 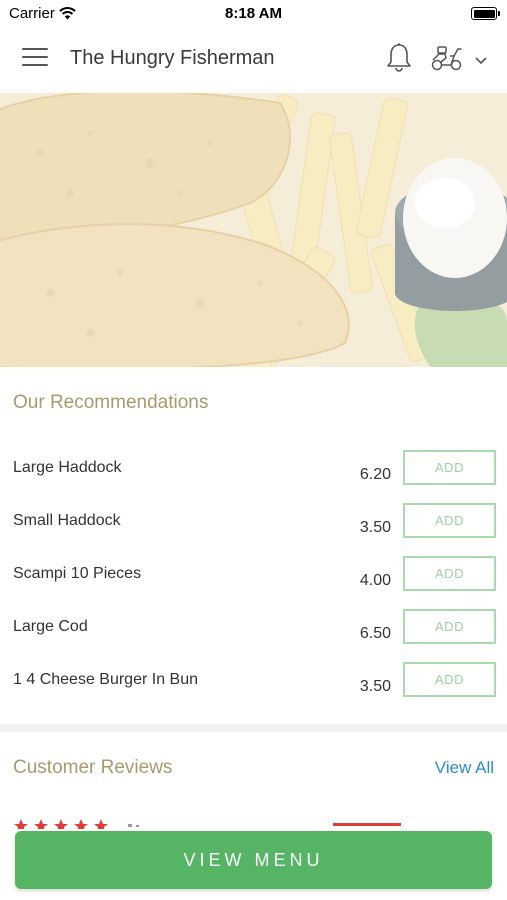 What do you see at coordinates (446, 58) in the screenshot?
I see `scooter-icon` at bounding box center [446, 58].